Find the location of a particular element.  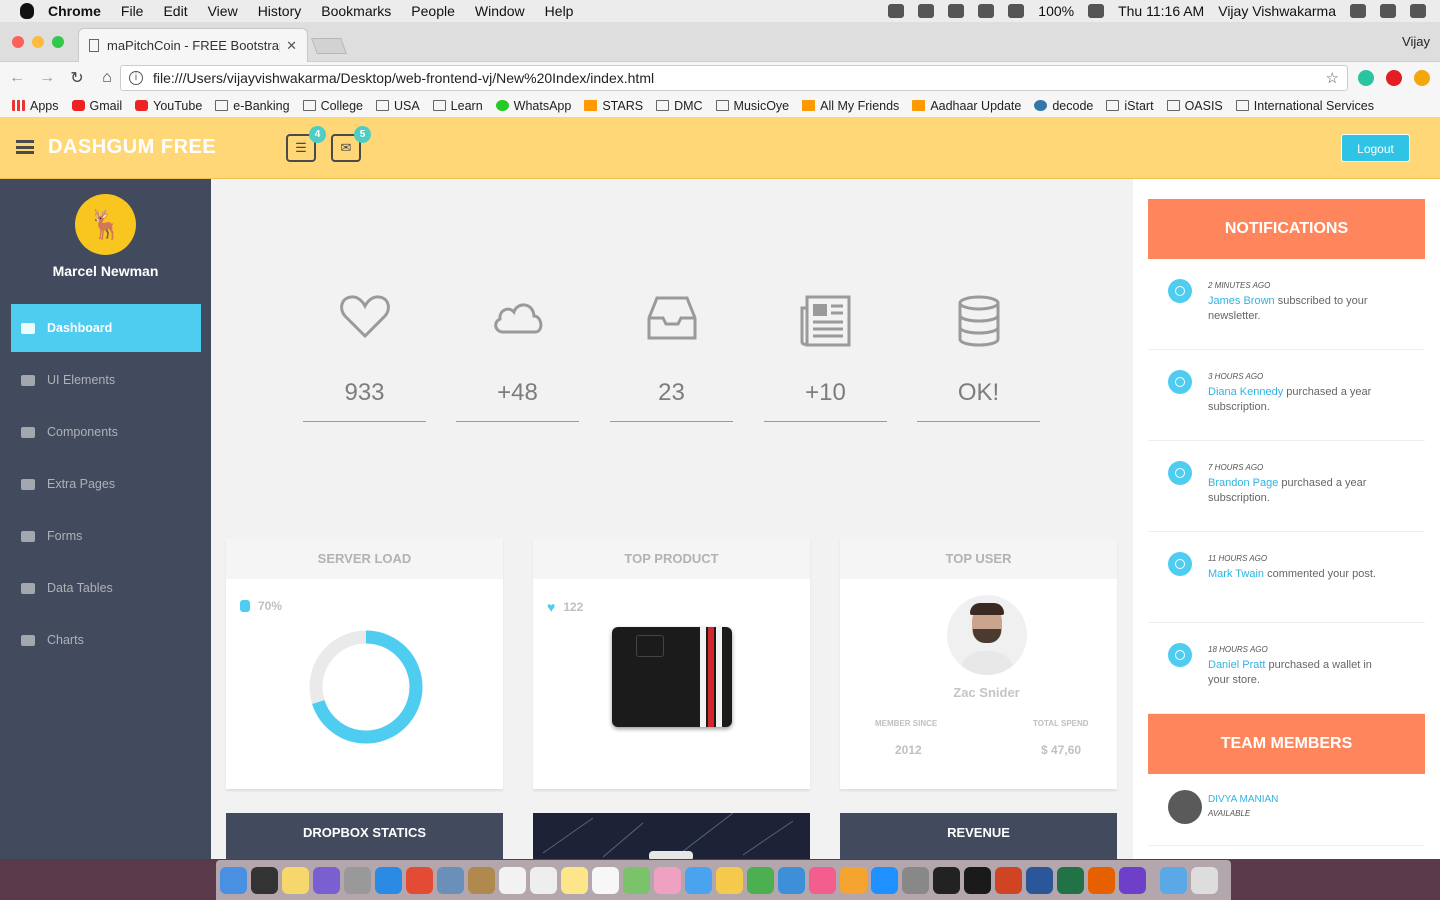

bookmark-whatsapp: WhatsApp is located at coordinates (533, 106).